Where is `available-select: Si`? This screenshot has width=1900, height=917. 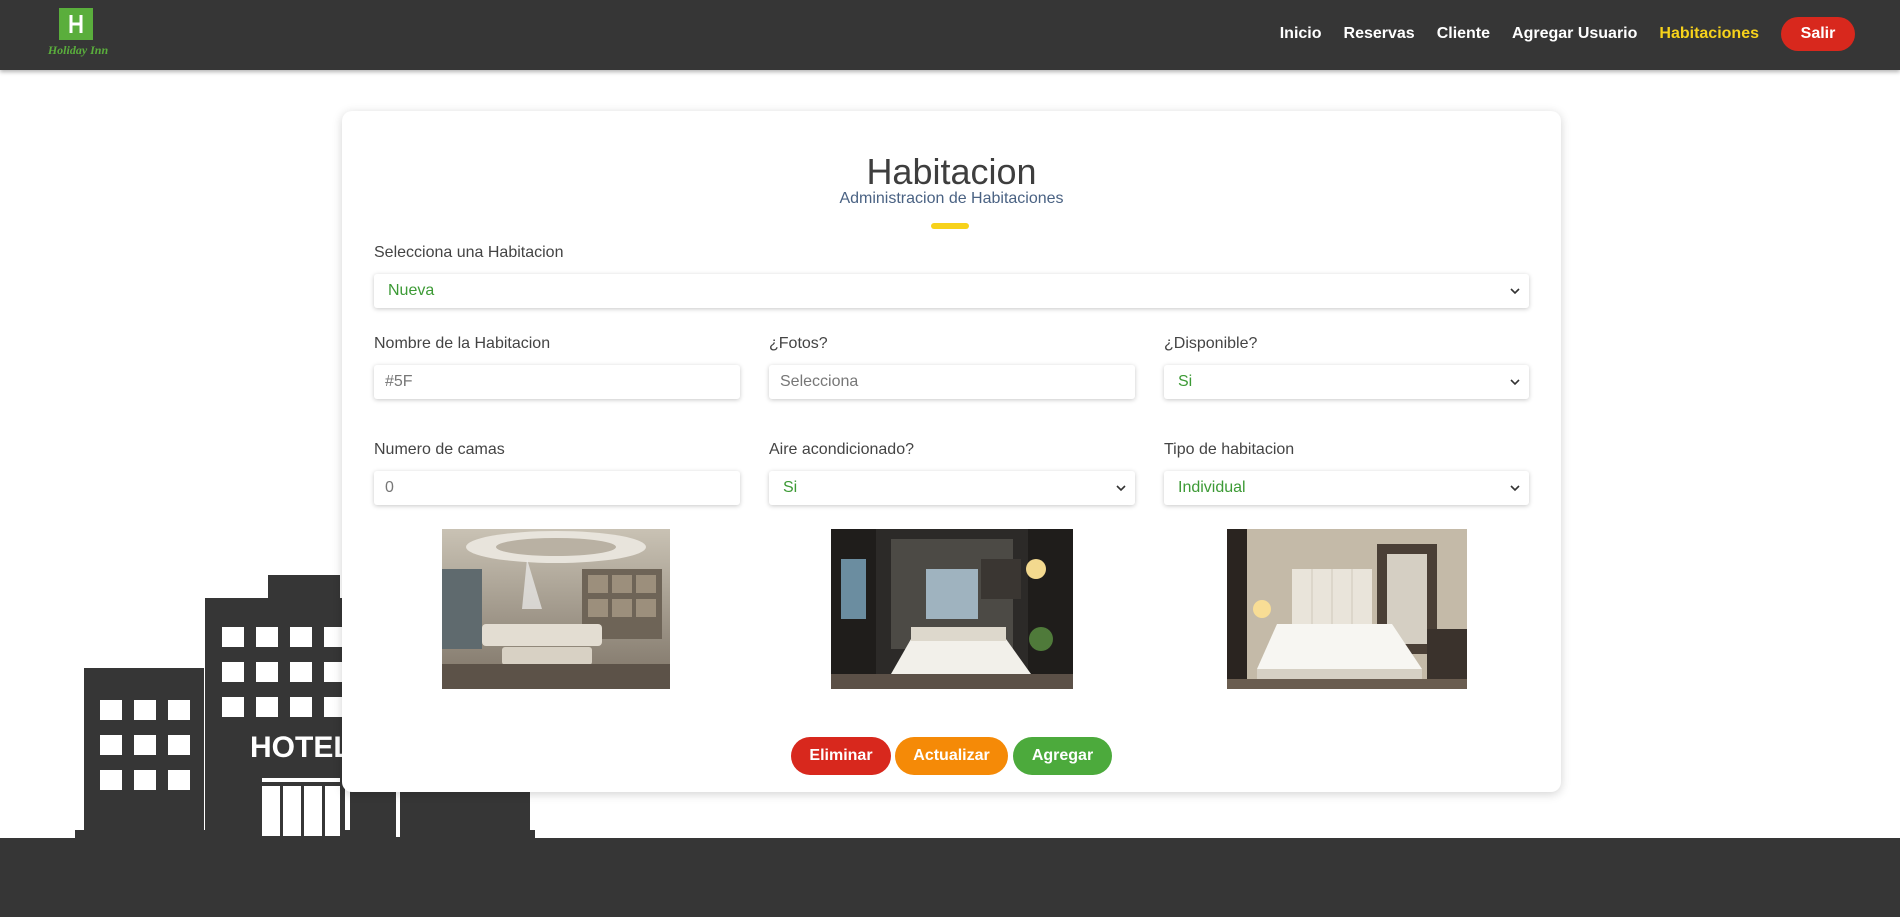
available-select: Si is located at coordinates (1346, 382).